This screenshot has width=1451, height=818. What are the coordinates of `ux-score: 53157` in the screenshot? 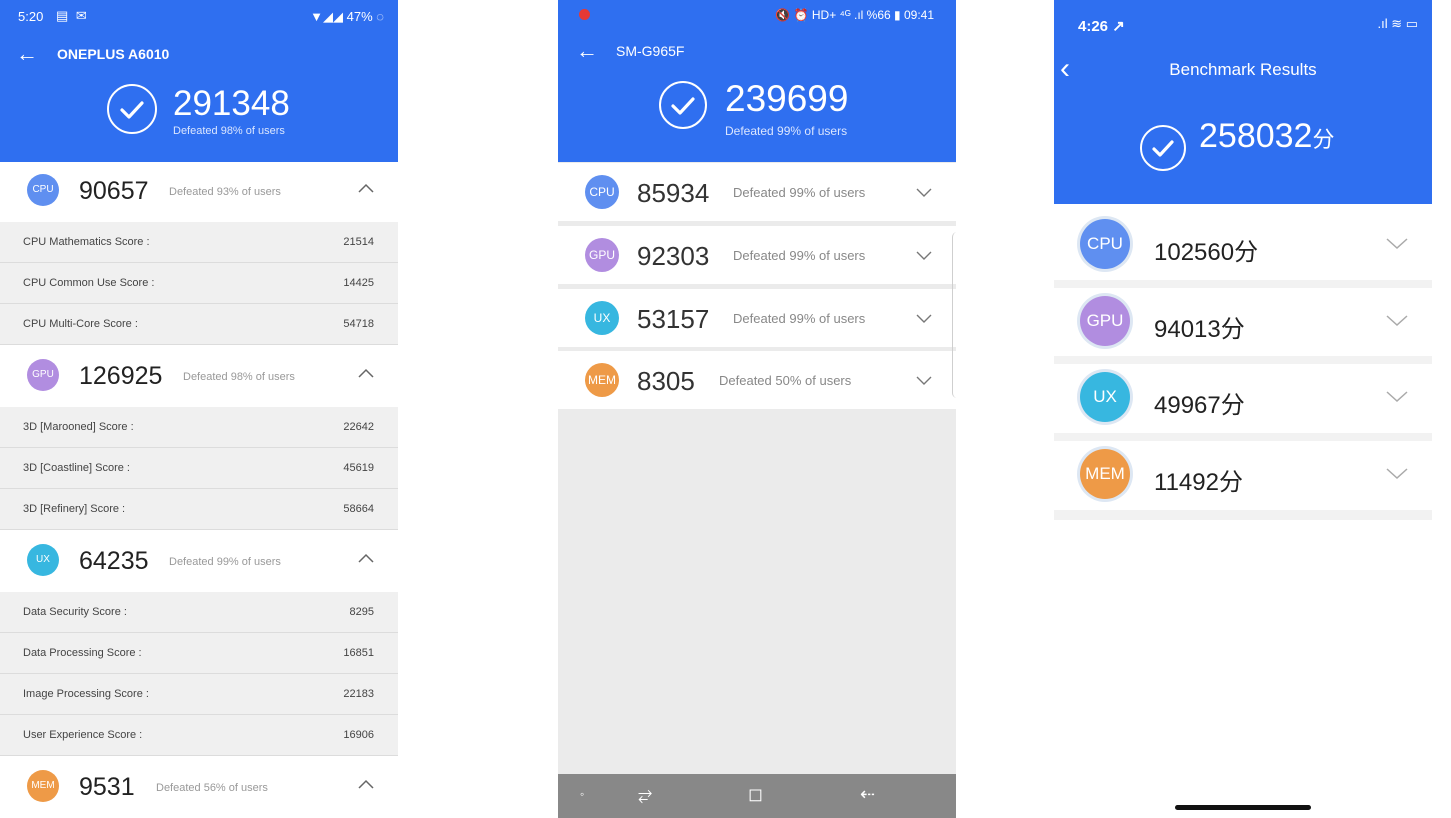 It's located at (673, 319).